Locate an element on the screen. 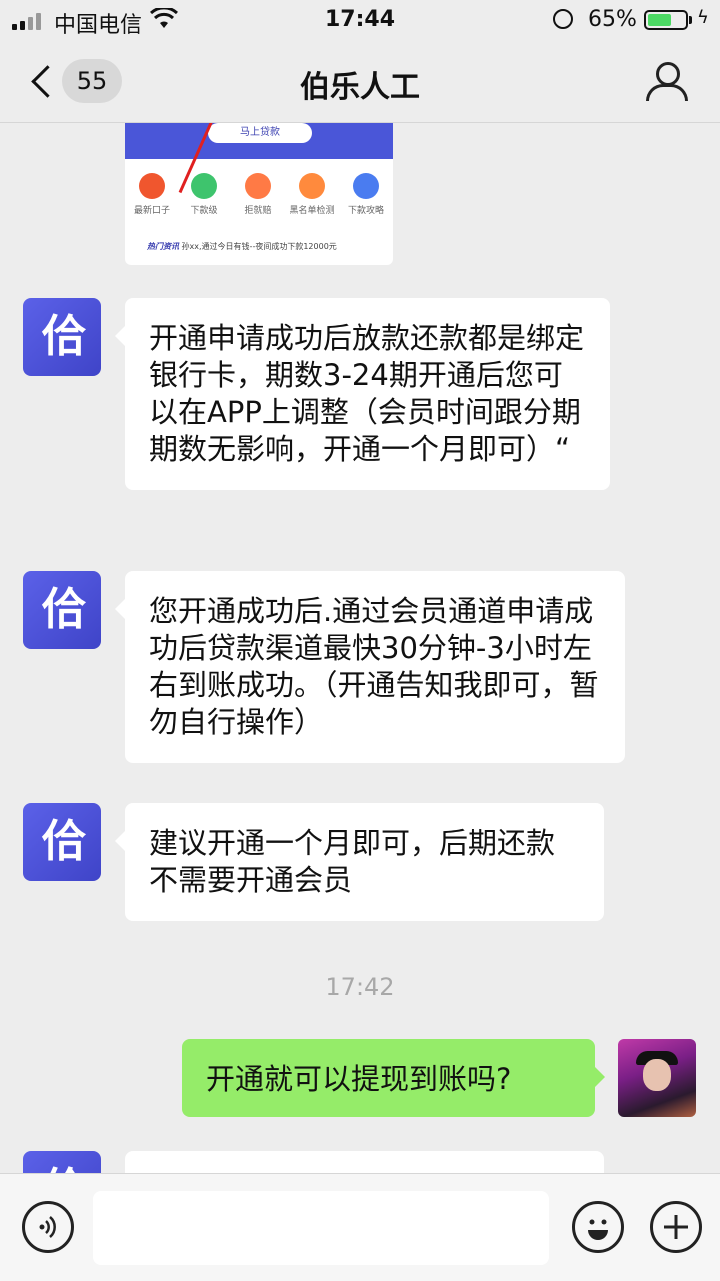 Image resolution: width=720 pixels, height=1281 pixels. my-message-bubble: 开通就可以提现到账吗? is located at coordinates (393, 1078).